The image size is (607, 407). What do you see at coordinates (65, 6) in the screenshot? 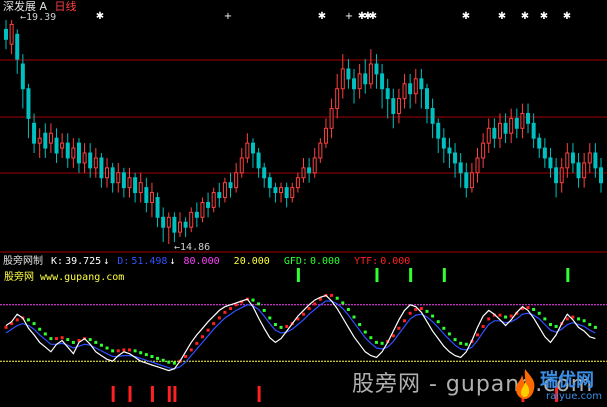
I see `timeframe-label: 日线` at bounding box center [65, 6].